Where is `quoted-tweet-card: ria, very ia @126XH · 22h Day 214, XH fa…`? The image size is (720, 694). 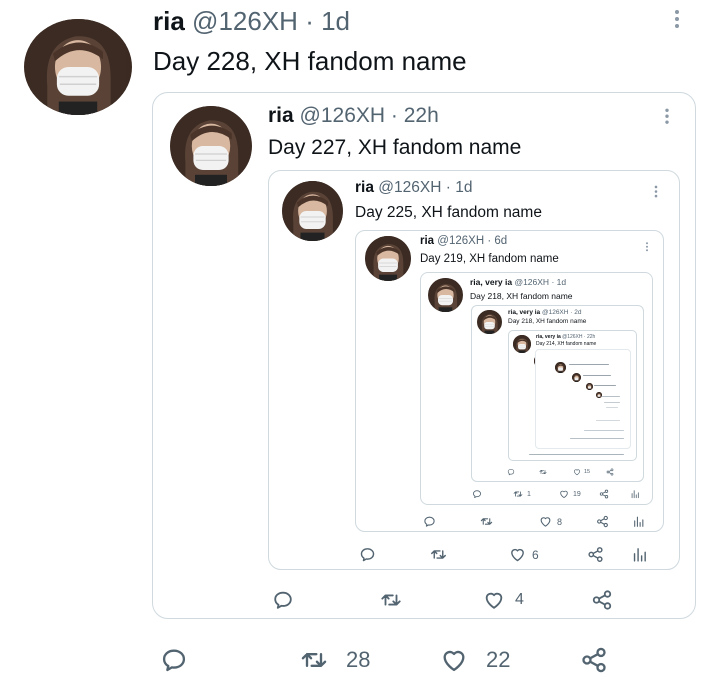 quoted-tweet-card: ria, very ia @126XH · 22h Day 214, XH fa… is located at coordinates (572, 395).